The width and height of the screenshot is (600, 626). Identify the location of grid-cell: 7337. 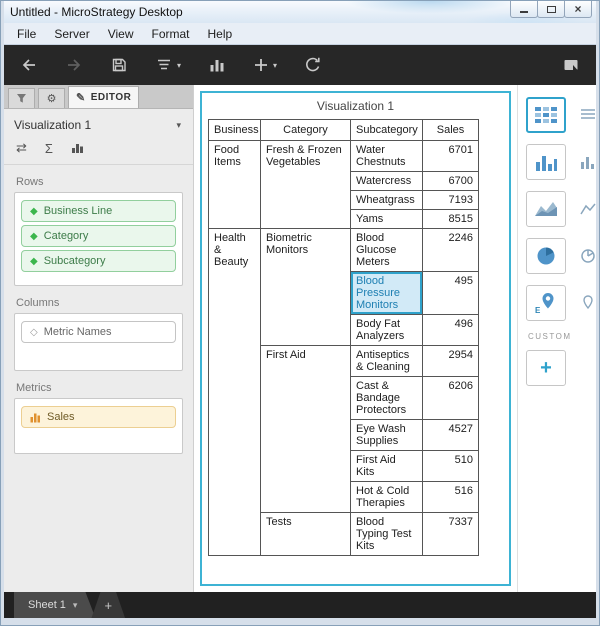
(450, 534).